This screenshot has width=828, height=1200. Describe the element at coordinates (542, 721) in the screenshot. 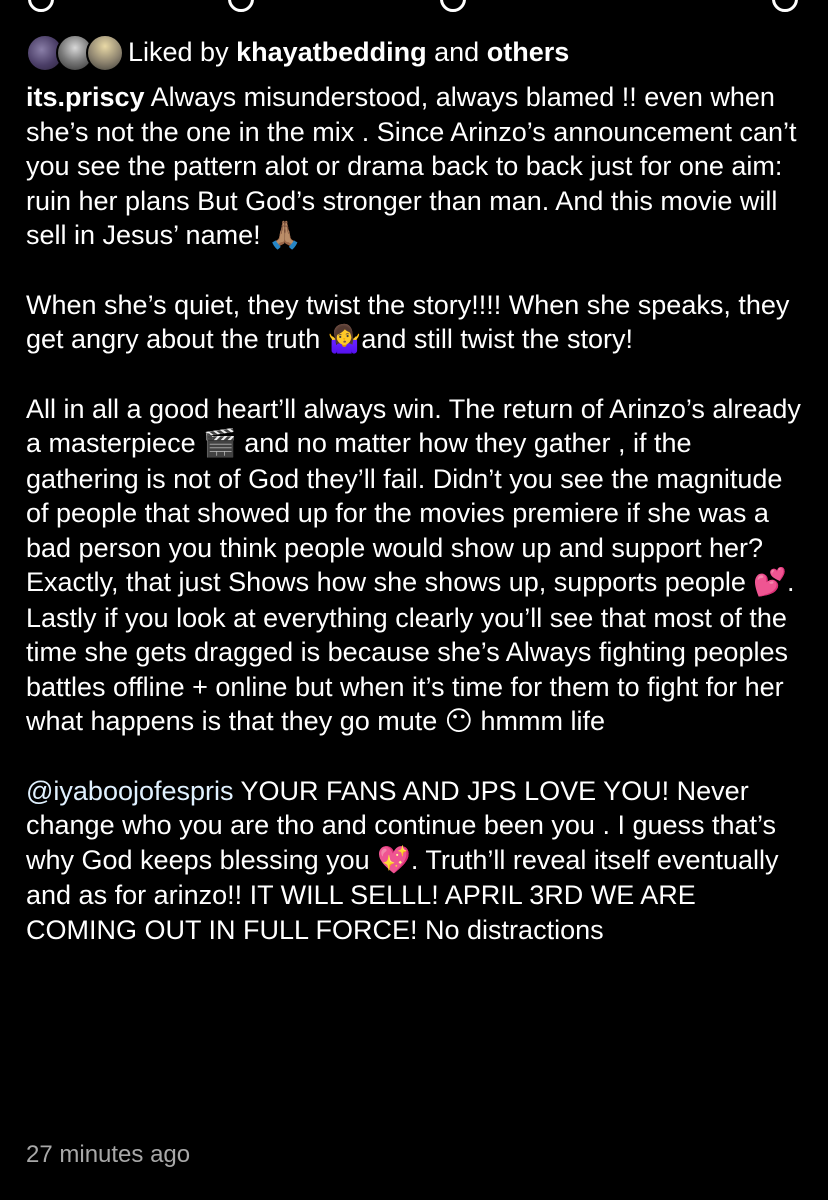

I see `caption-text-3d: hmmm life` at that location.